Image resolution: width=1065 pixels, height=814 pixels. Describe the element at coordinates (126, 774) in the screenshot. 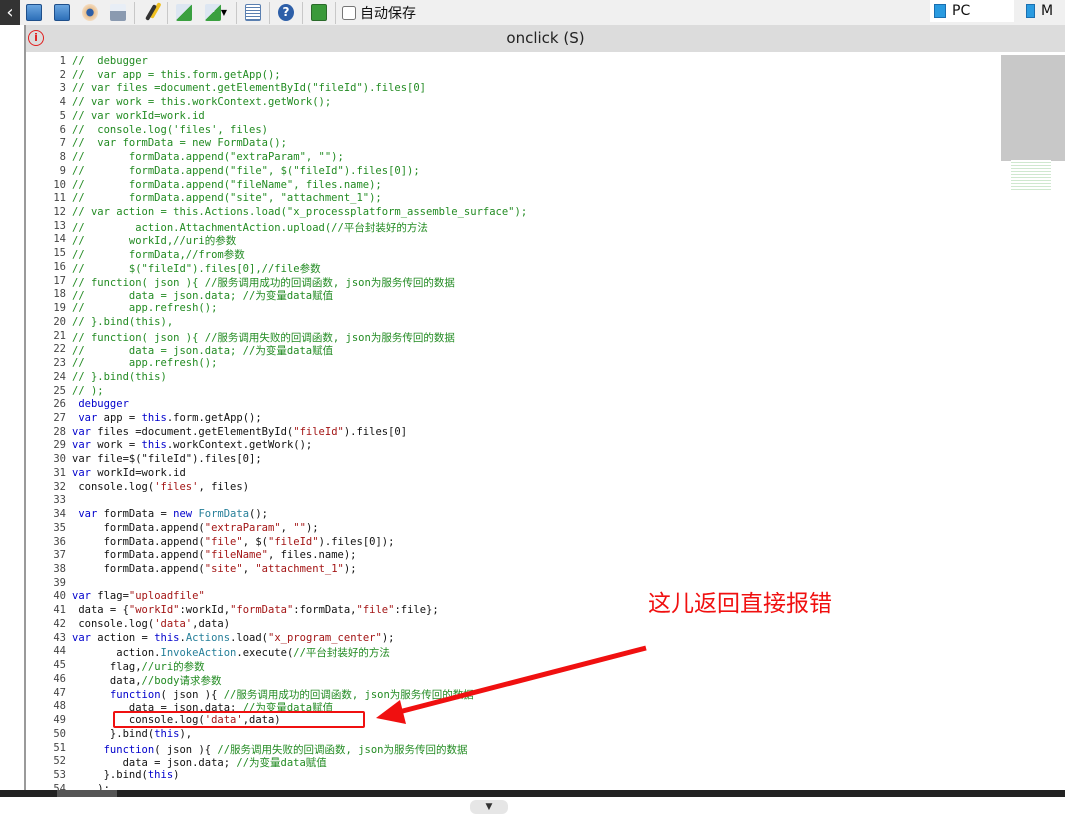

I see `code-line: }.bind(this)` at that location.